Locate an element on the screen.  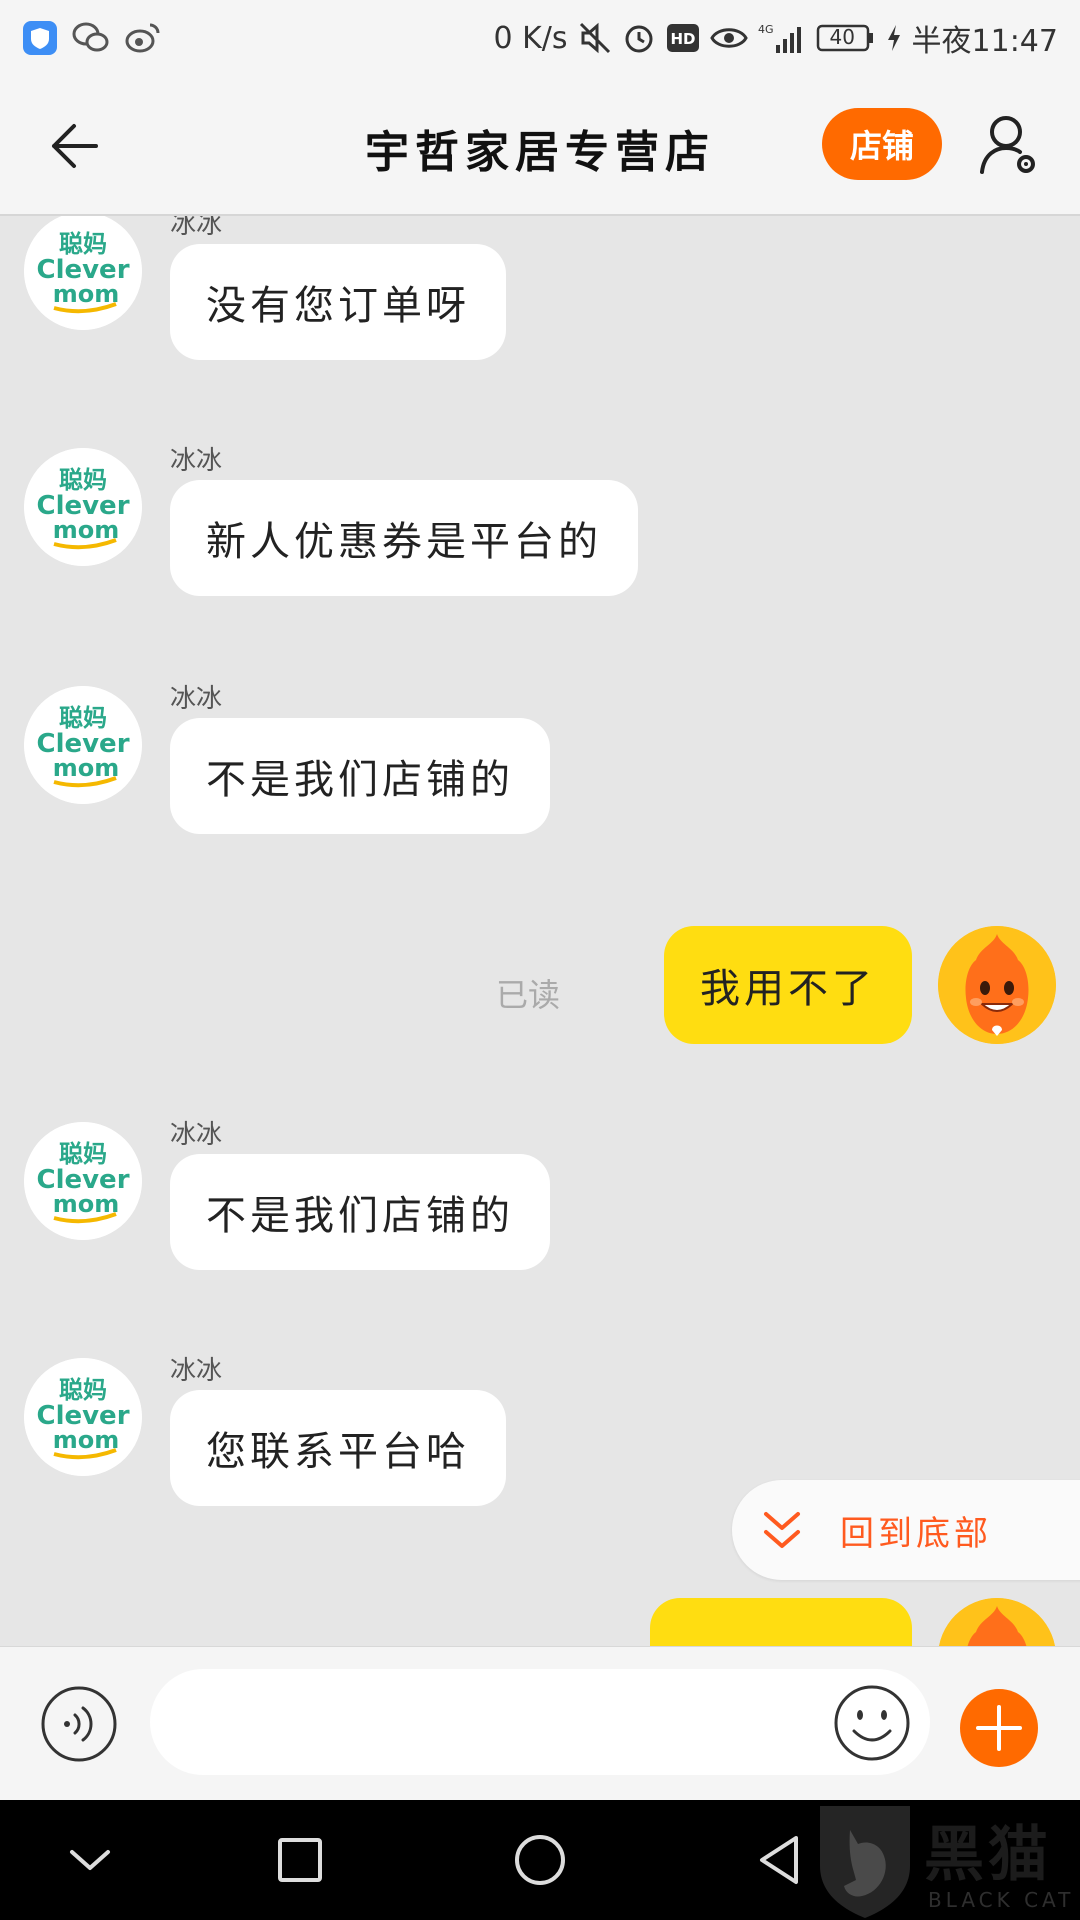
message-item: 聪妈 Clever mom 冰冰 没有您订单呀 is located at coordinates (334, 294).